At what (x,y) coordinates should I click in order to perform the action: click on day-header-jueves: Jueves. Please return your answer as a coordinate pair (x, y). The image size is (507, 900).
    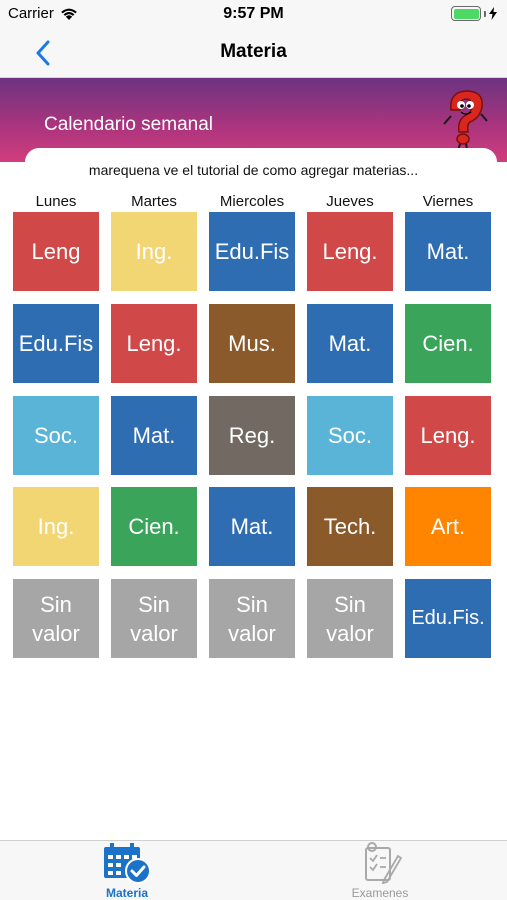
    Looking at the image, I should click on (350, 201).